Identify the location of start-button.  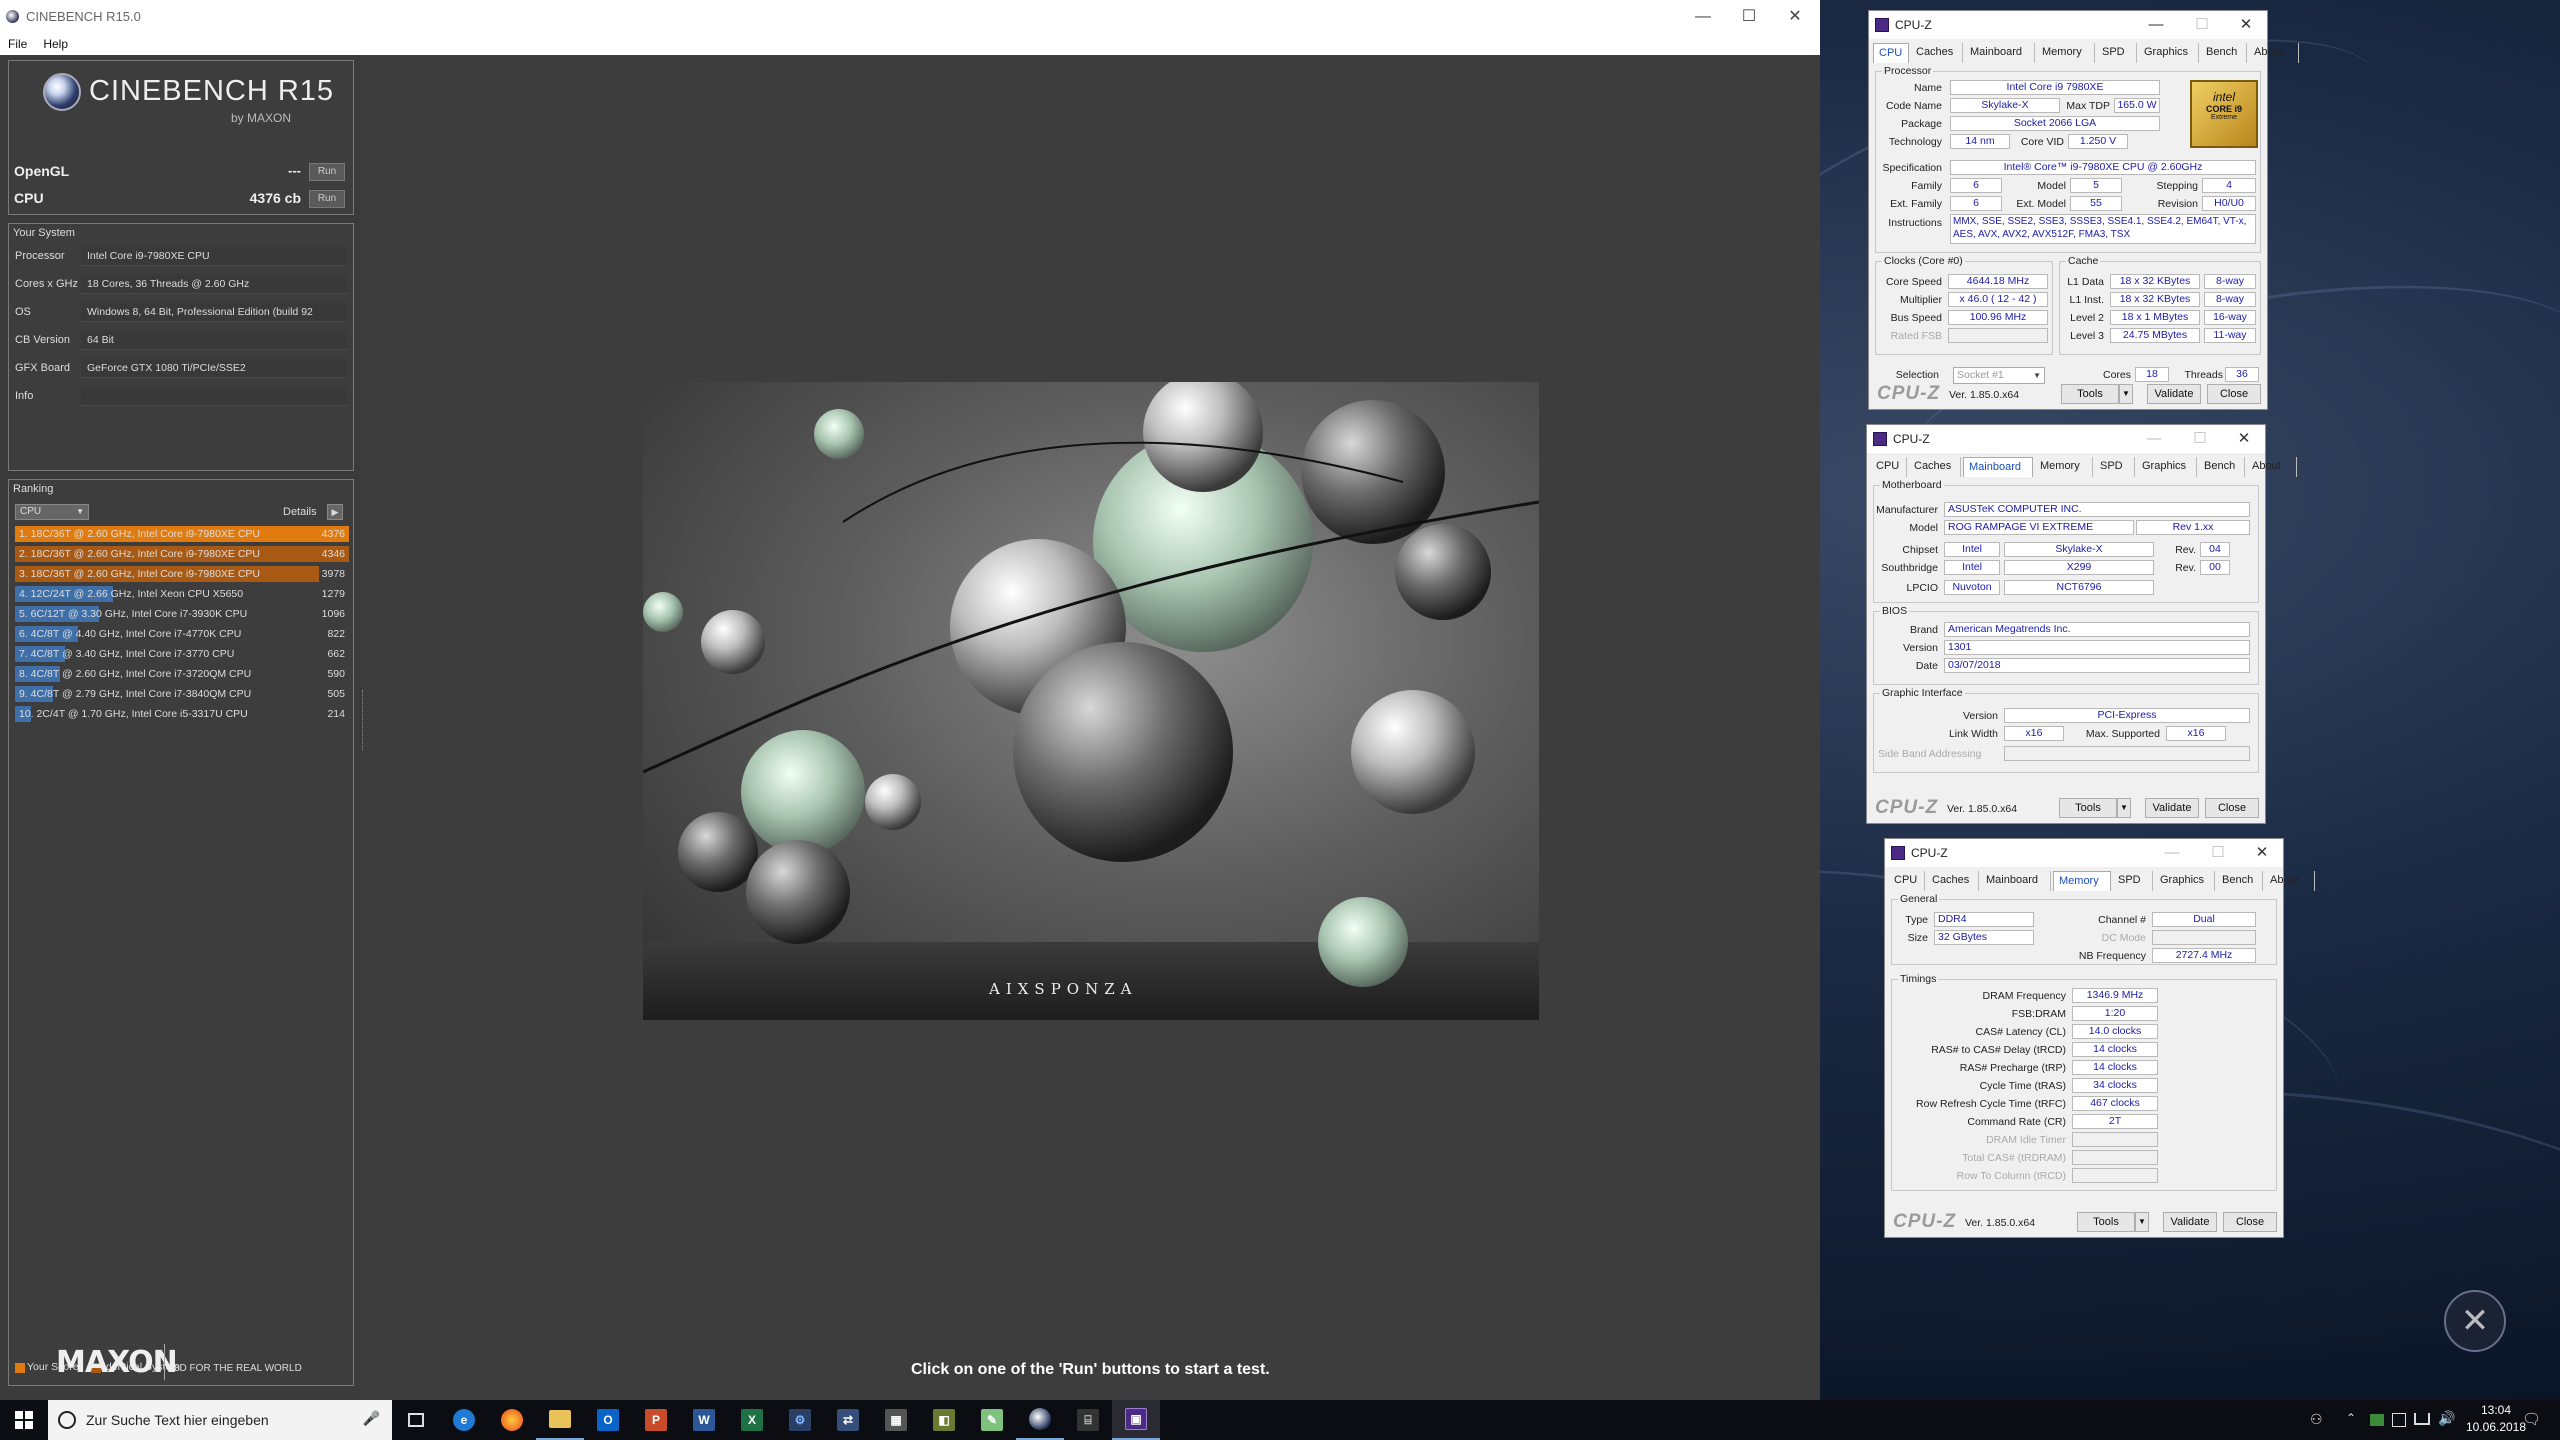
(24, 1420).